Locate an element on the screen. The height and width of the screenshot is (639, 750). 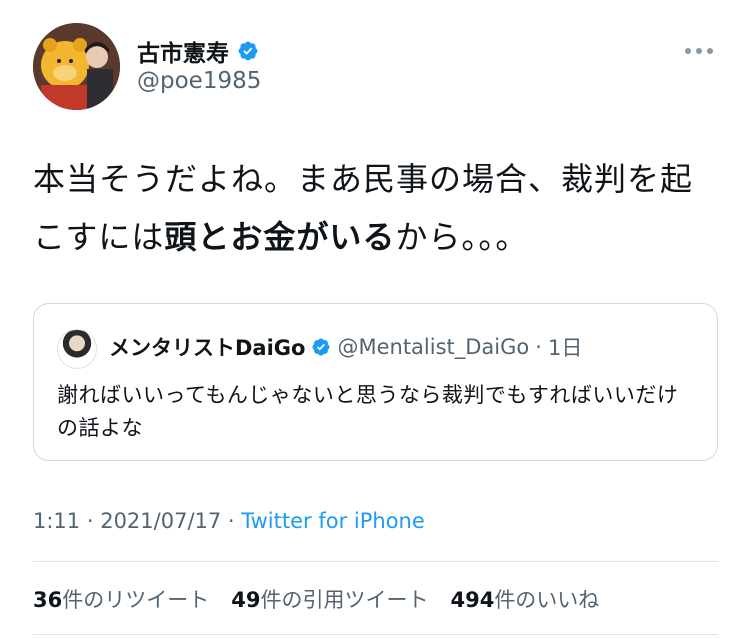
tweet-text-part: から。。。 is located at coordinates (462, 237).